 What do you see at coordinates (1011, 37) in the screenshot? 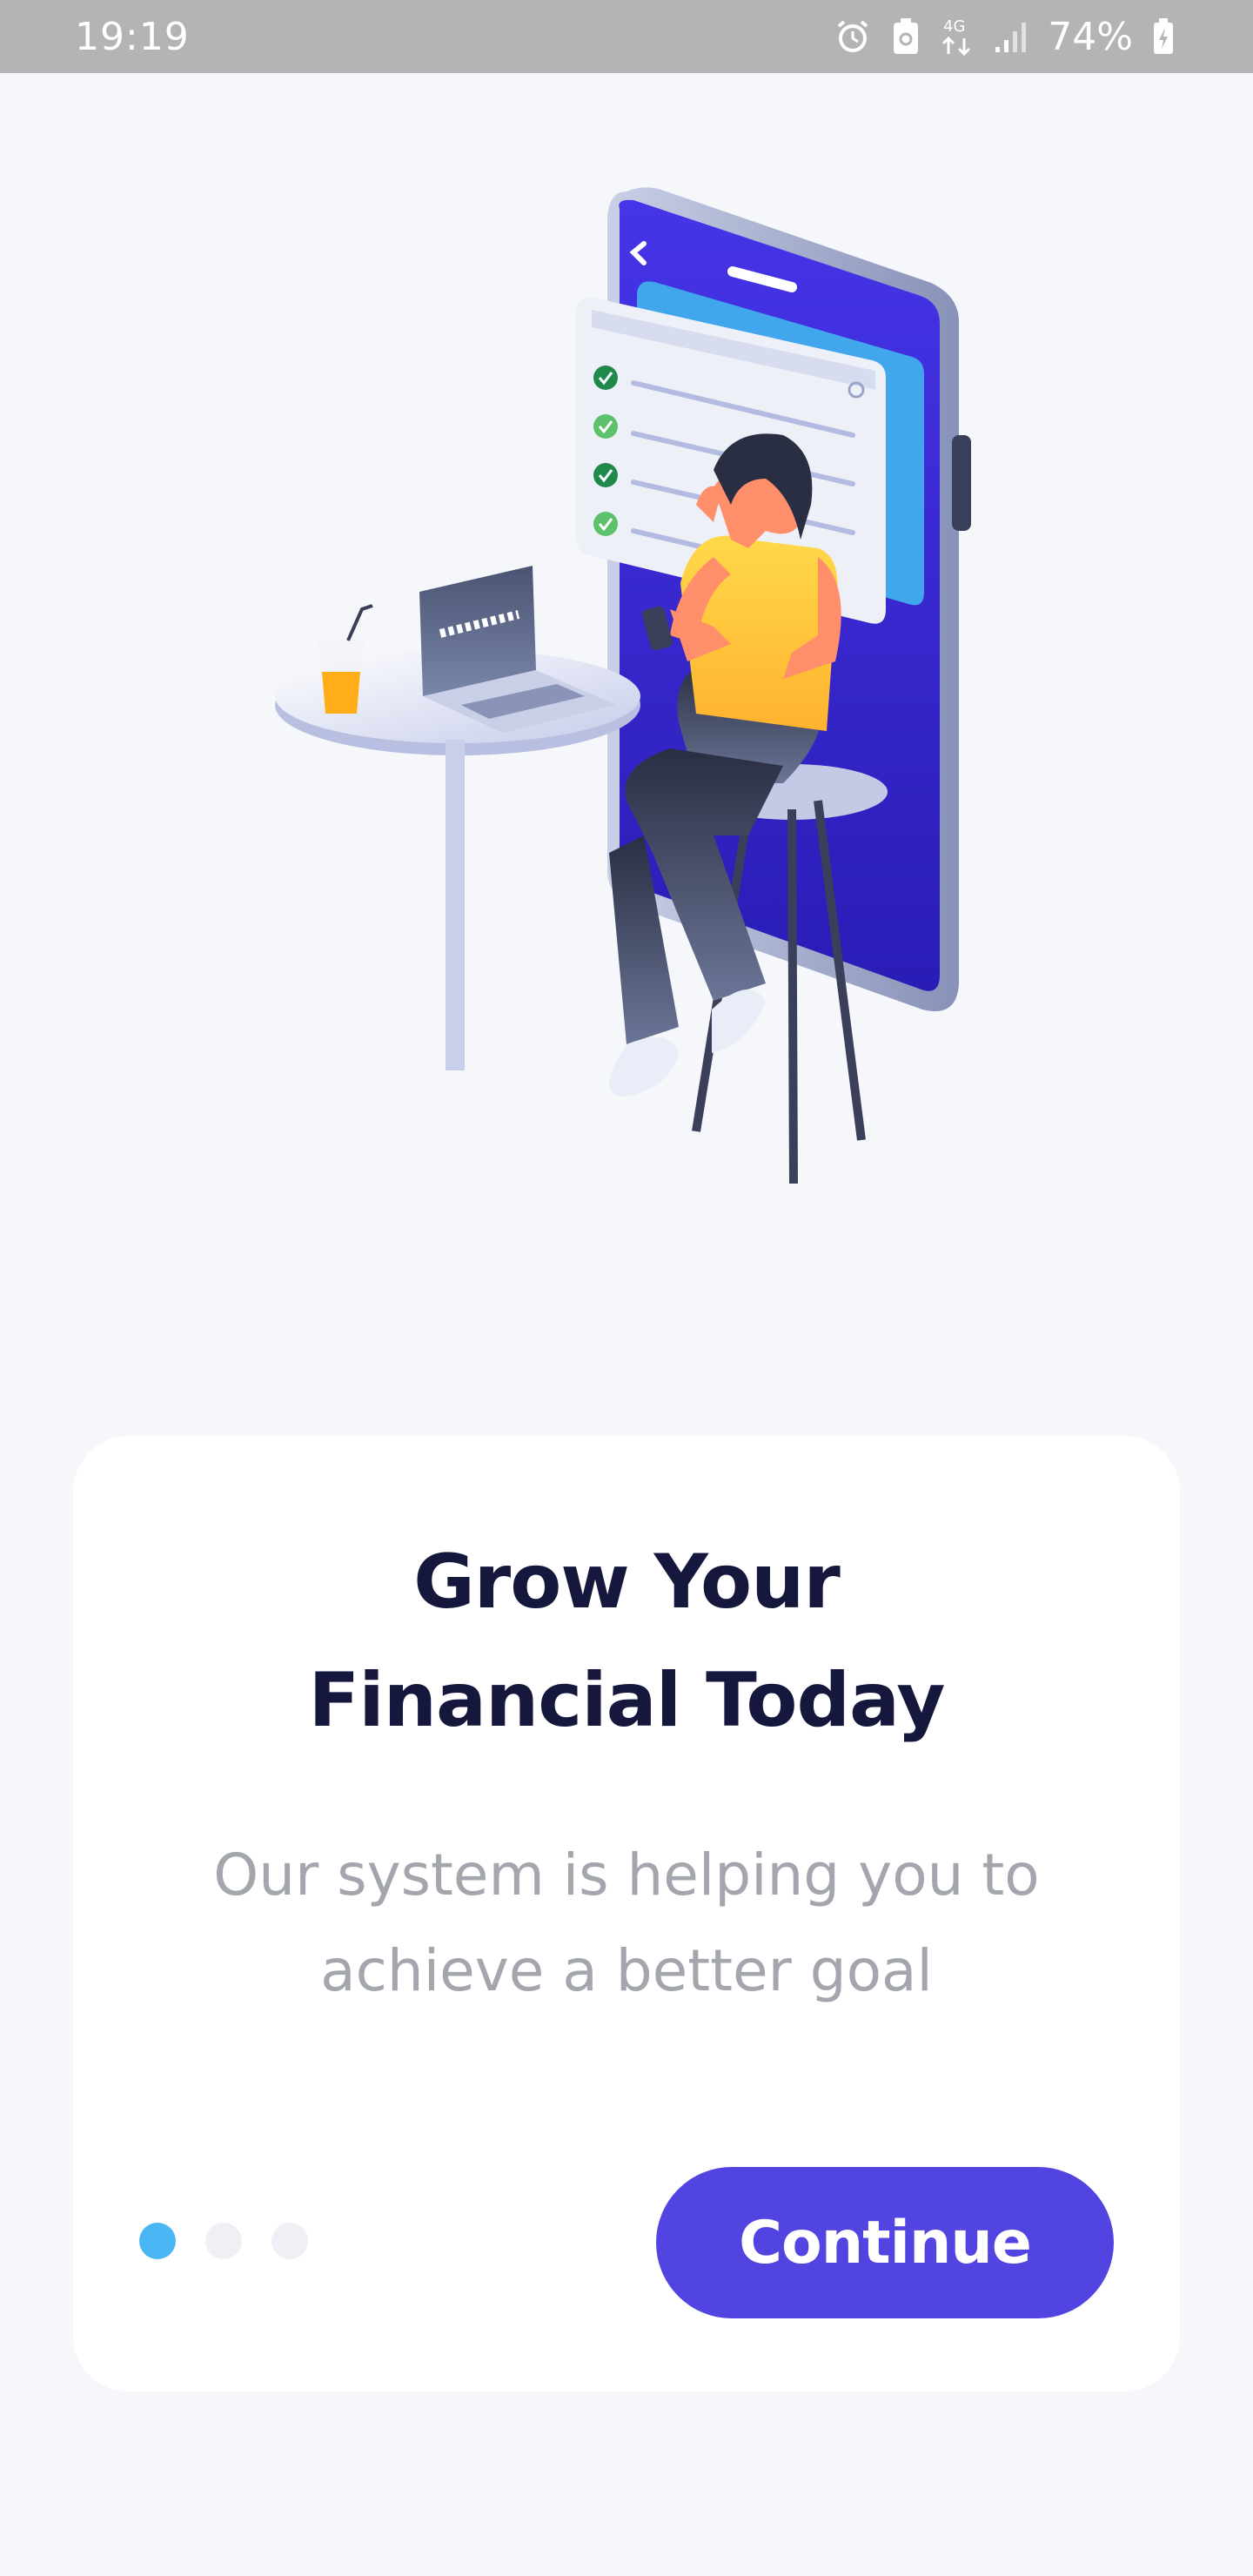
I see `signal-icon` at bounding box center [1011, 37].